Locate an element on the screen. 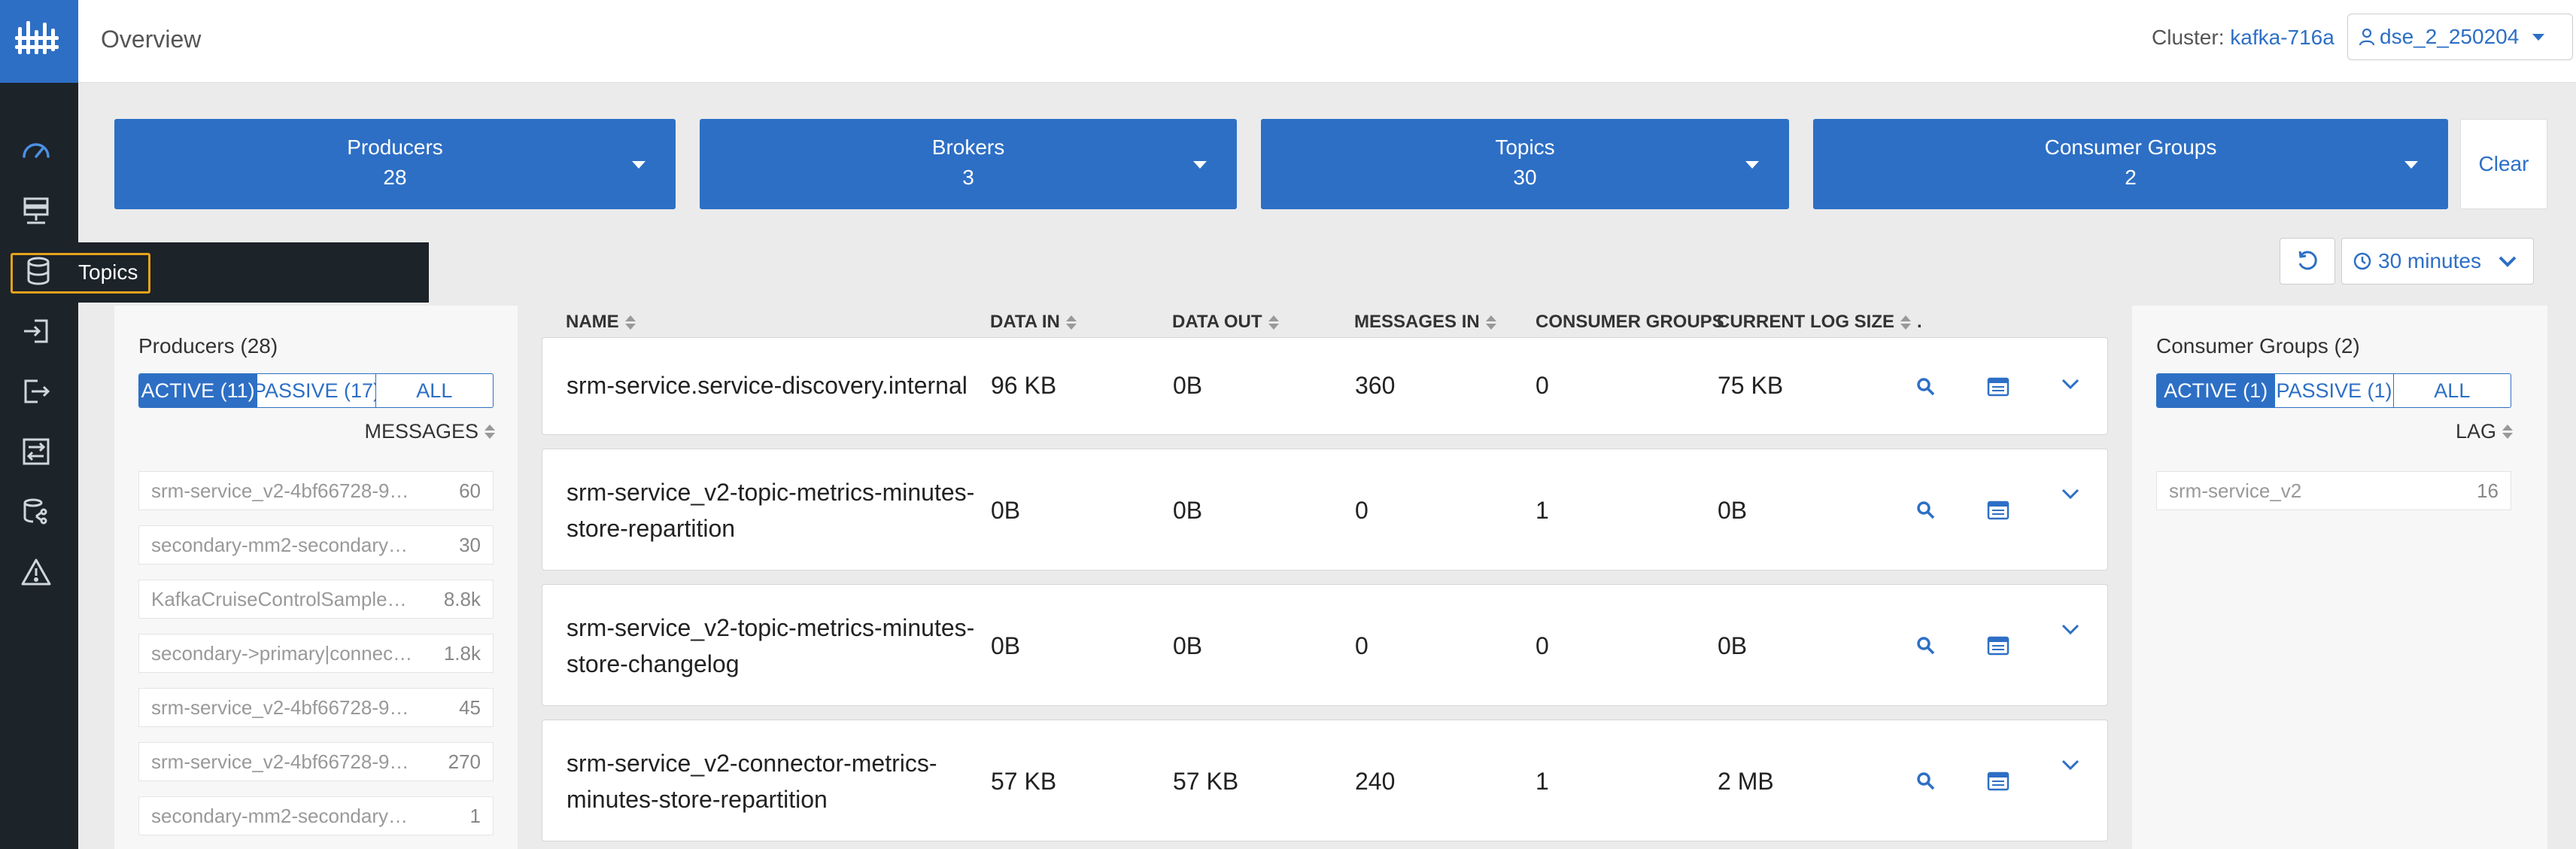 Image resolution: width=2576 pixels, height=849 pixels. consumer-group-lag: 16 is located at coordinates (2488, 490).